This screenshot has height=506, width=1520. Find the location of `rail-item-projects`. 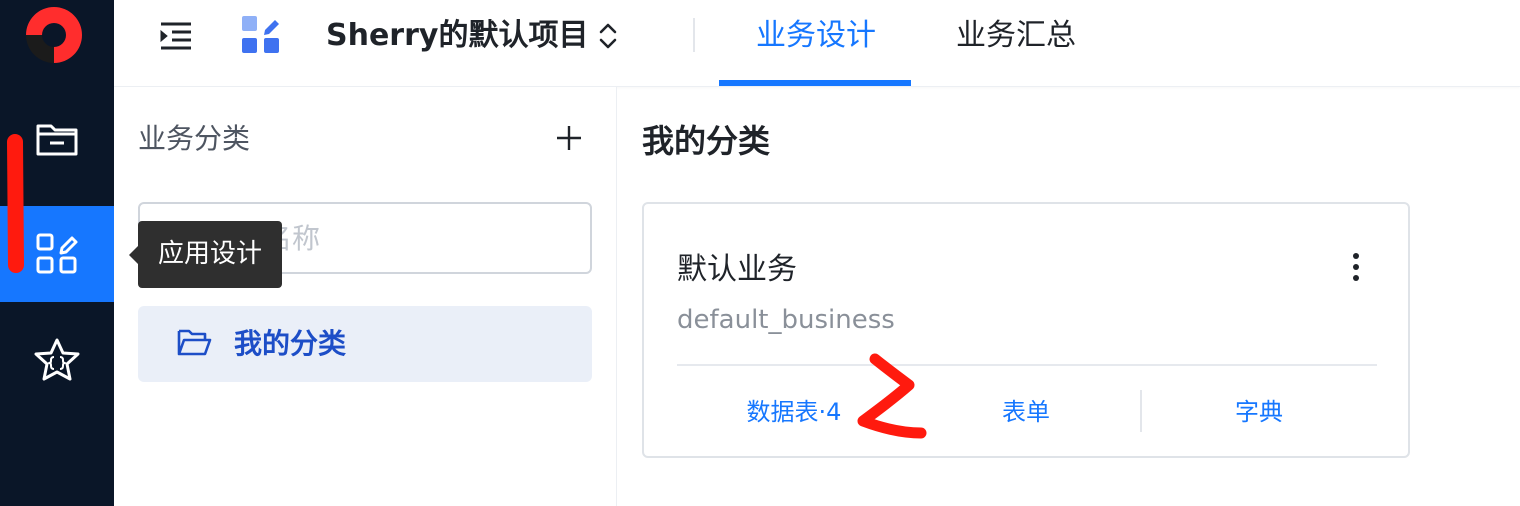

rail-item-projects is located at coordinates (57, 138).